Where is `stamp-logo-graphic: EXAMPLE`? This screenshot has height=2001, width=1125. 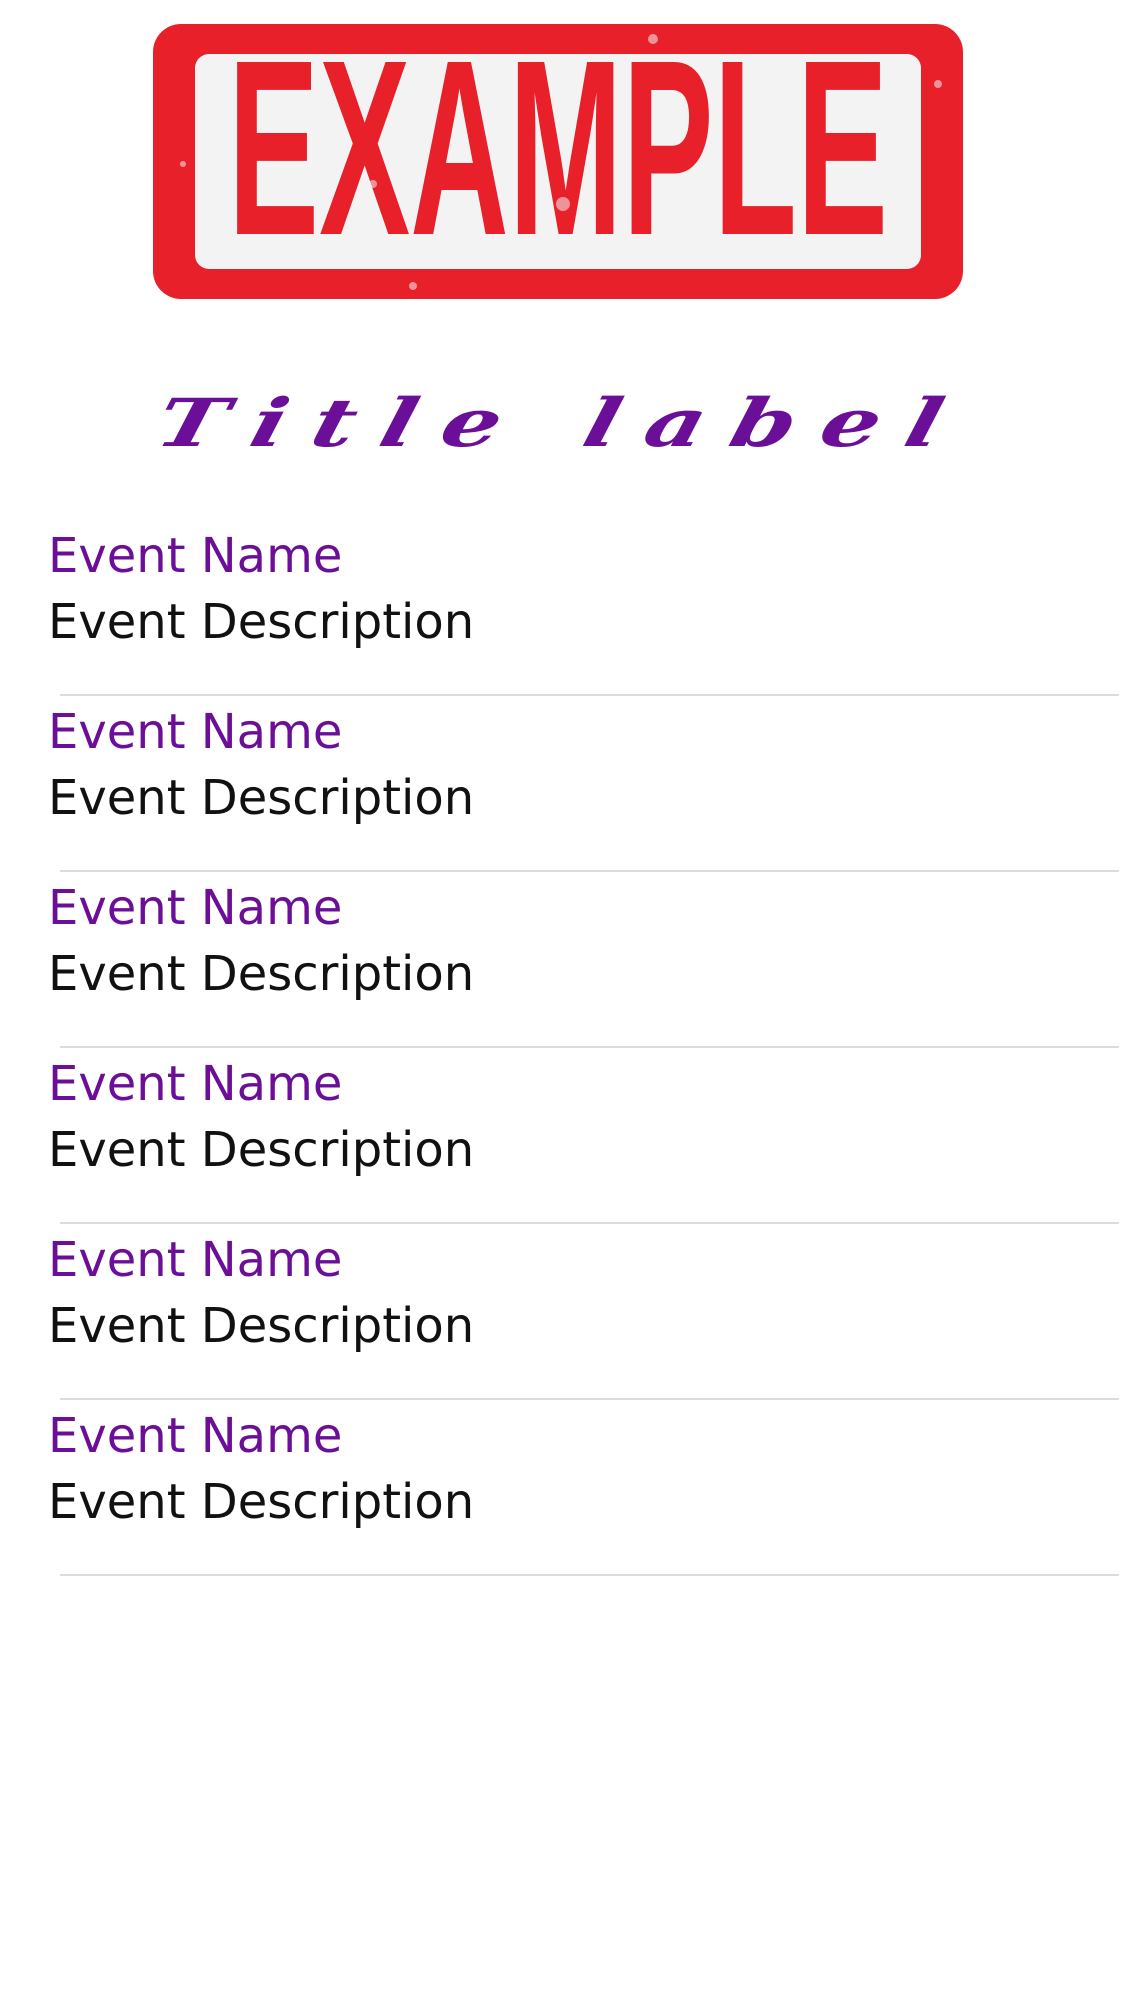 stamp-logo-graphic: EXAMPLE is located at coordinates (558, 161).